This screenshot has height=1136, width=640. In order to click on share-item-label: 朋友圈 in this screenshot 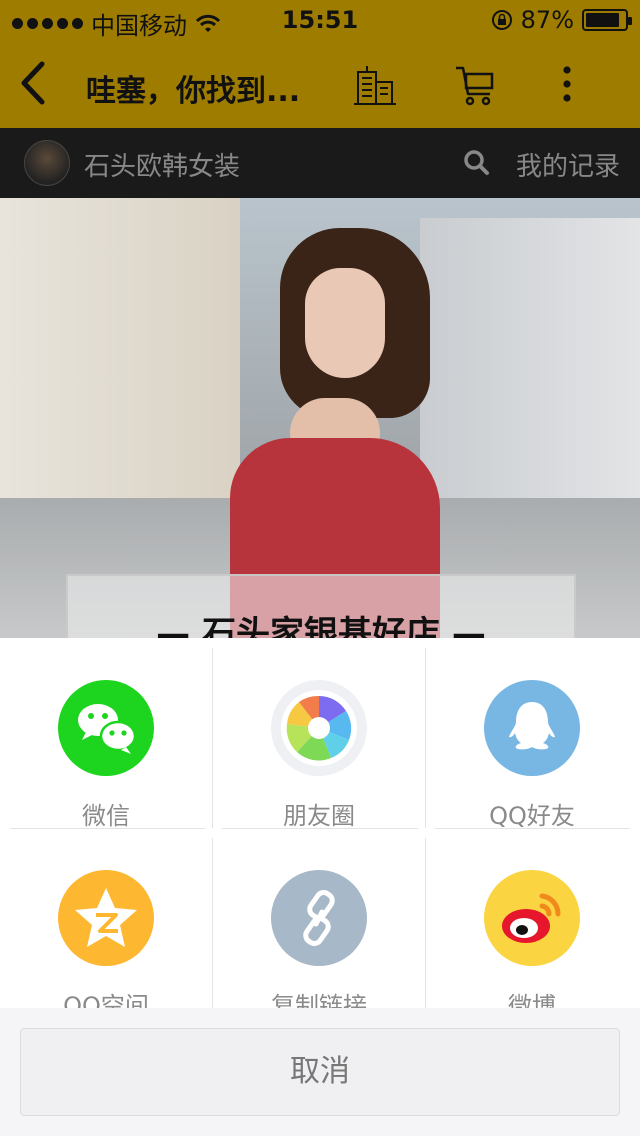, I will do `click(319, 816)`.